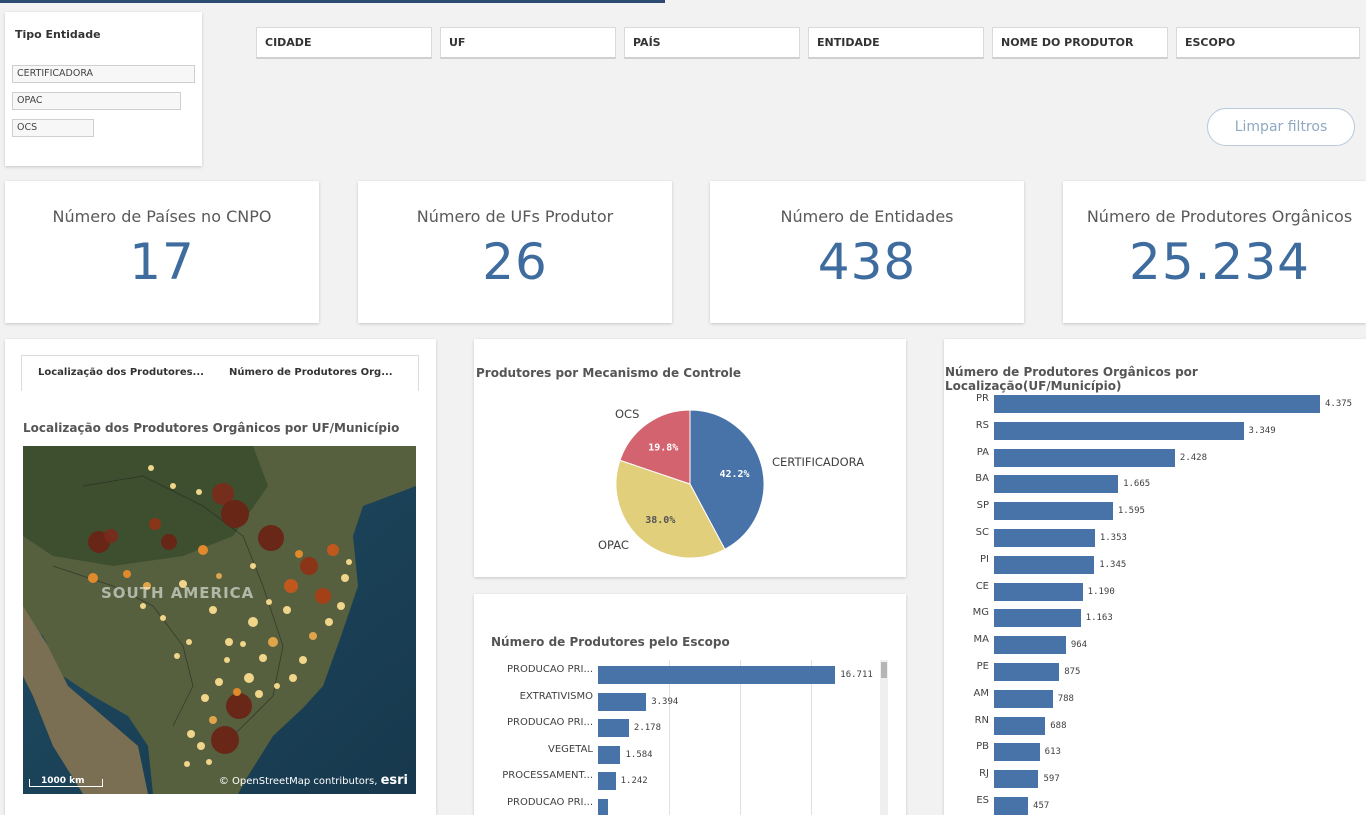 The image size is (1366, 815). Describe the element at coordinates (639, 754) in the screenshot. I see `bar-value-label: 1.584` at that location.